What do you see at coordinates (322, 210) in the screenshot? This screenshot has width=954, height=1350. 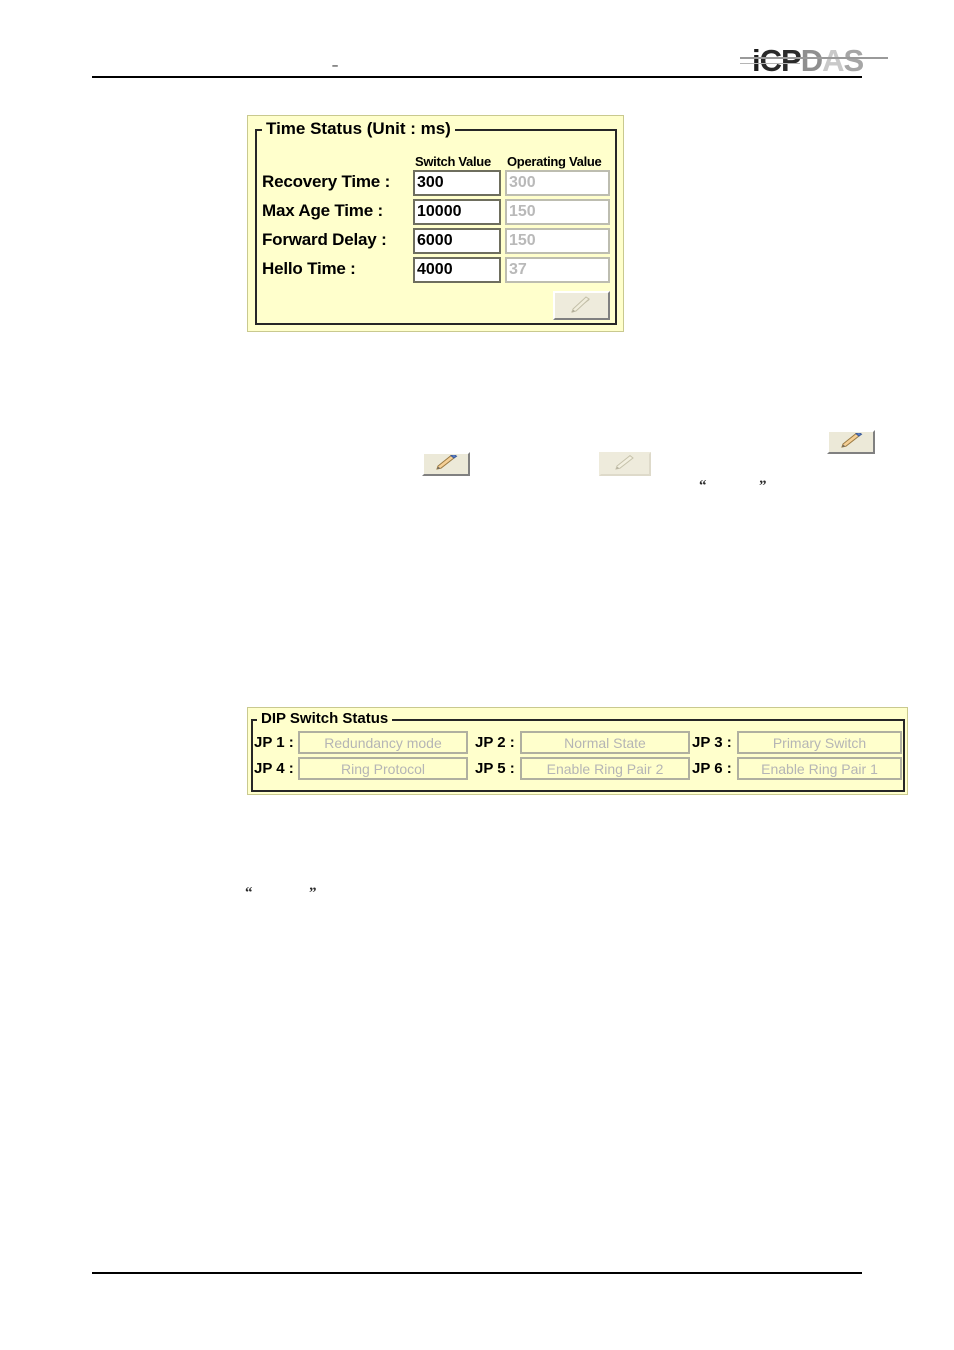 I see `row-label-max-age-time: Max Age Time :` at bounding box center [322, 210].